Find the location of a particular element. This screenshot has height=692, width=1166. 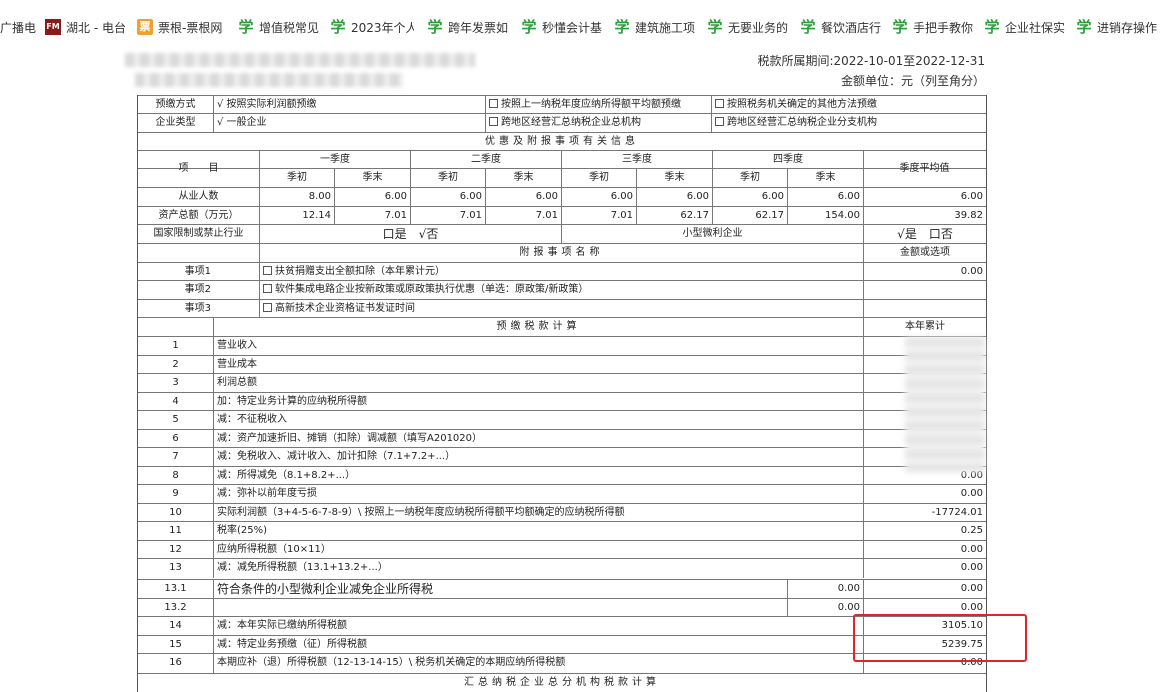

calc-title-row: 预缴税款计算 本年累计 is located at coordinates (562, 327).